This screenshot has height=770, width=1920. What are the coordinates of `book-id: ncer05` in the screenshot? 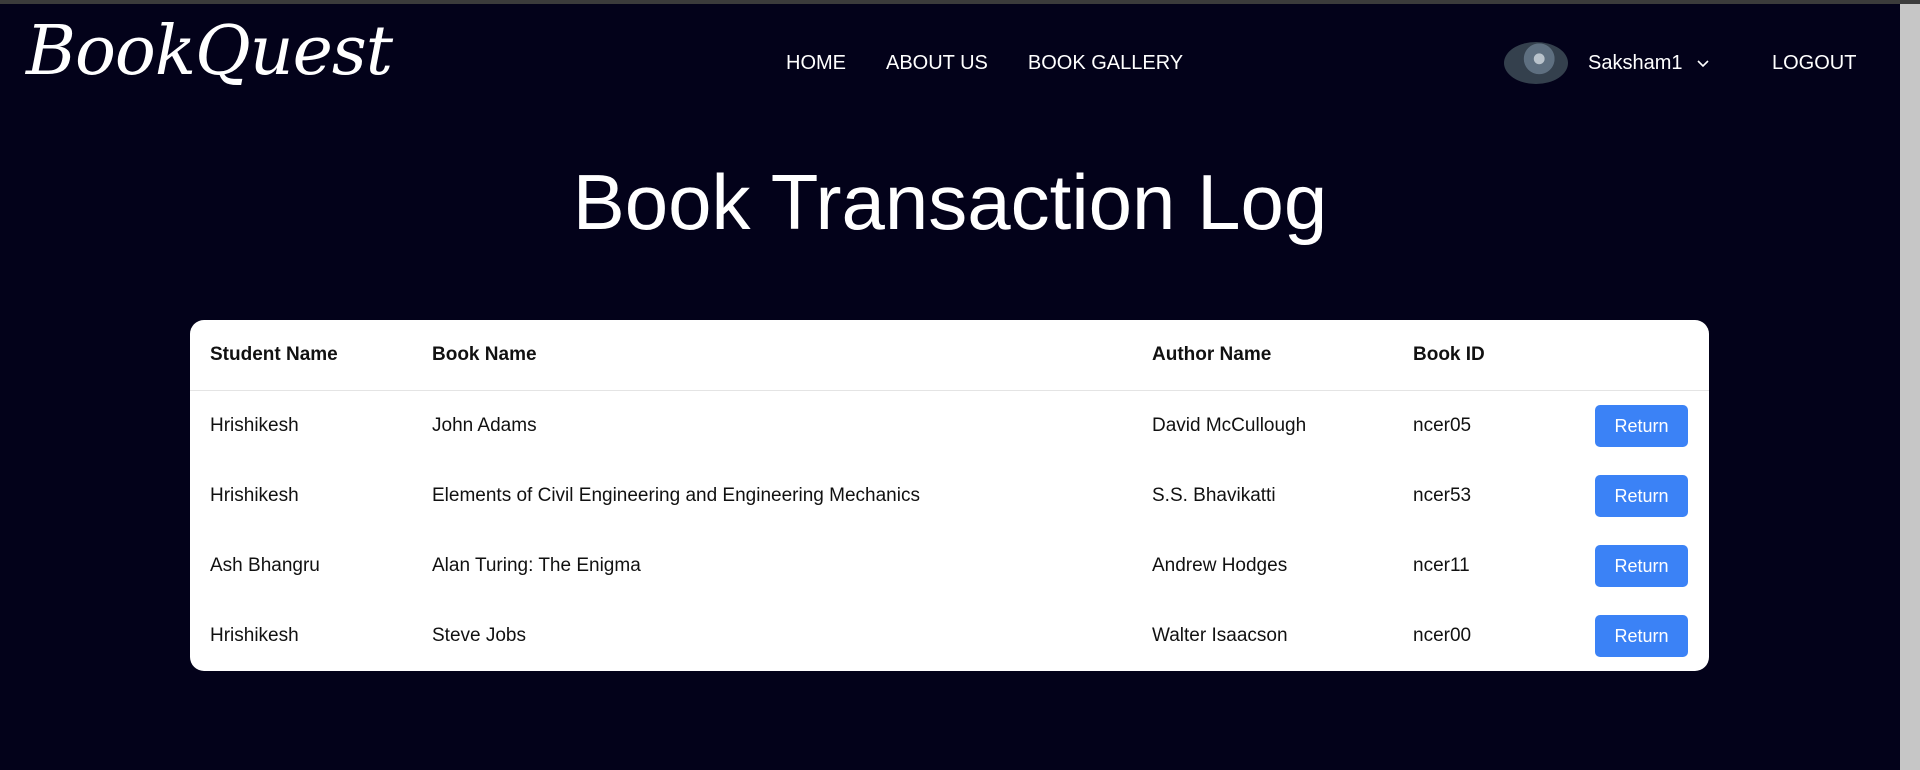 It's located at (1442, 425).